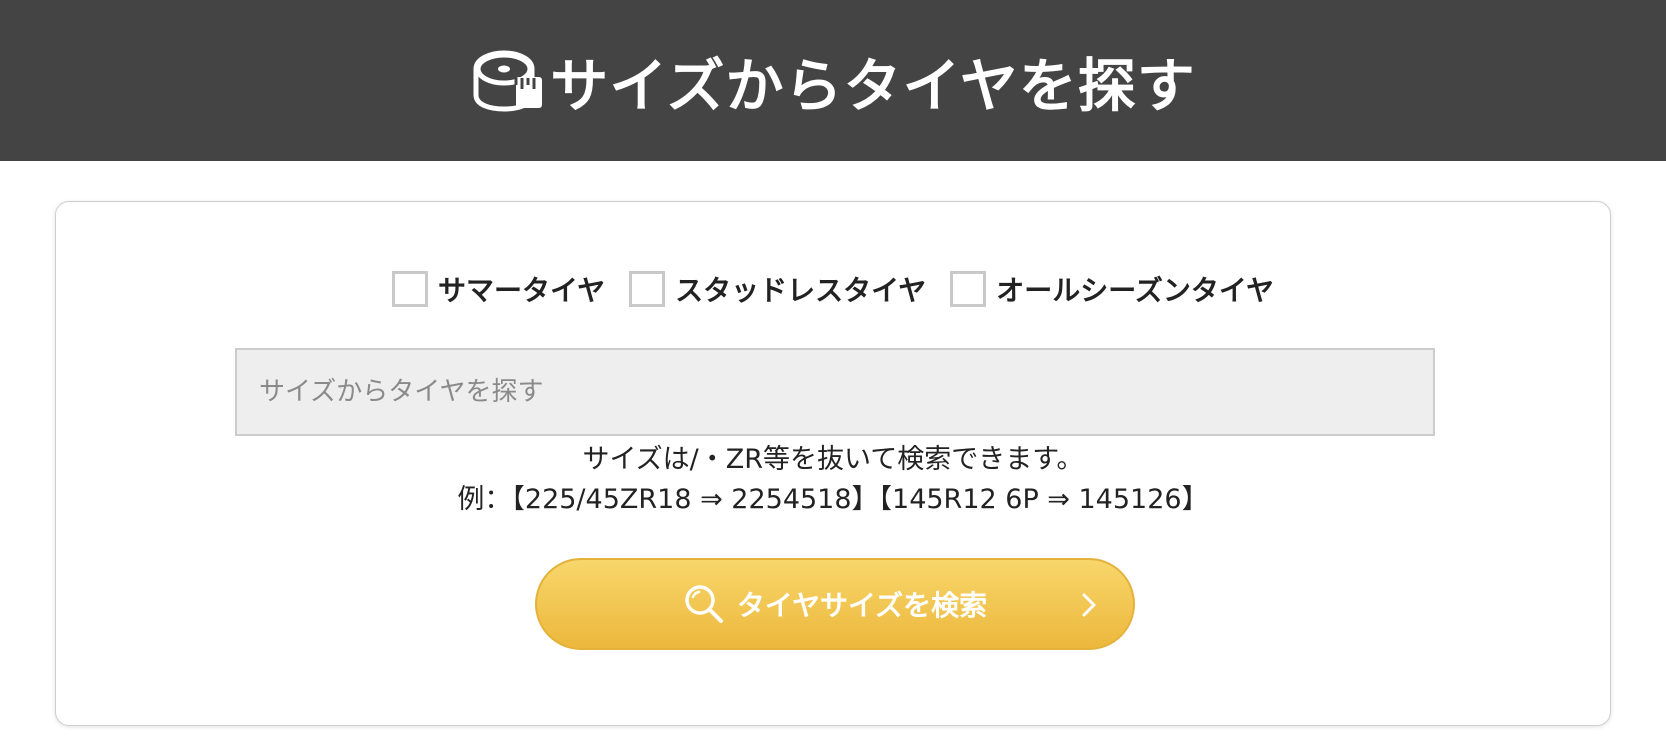 This screenshot has width=1666, height=756. I want to click on search-button-label: タイヤサイズを検索, so click(862, 605).